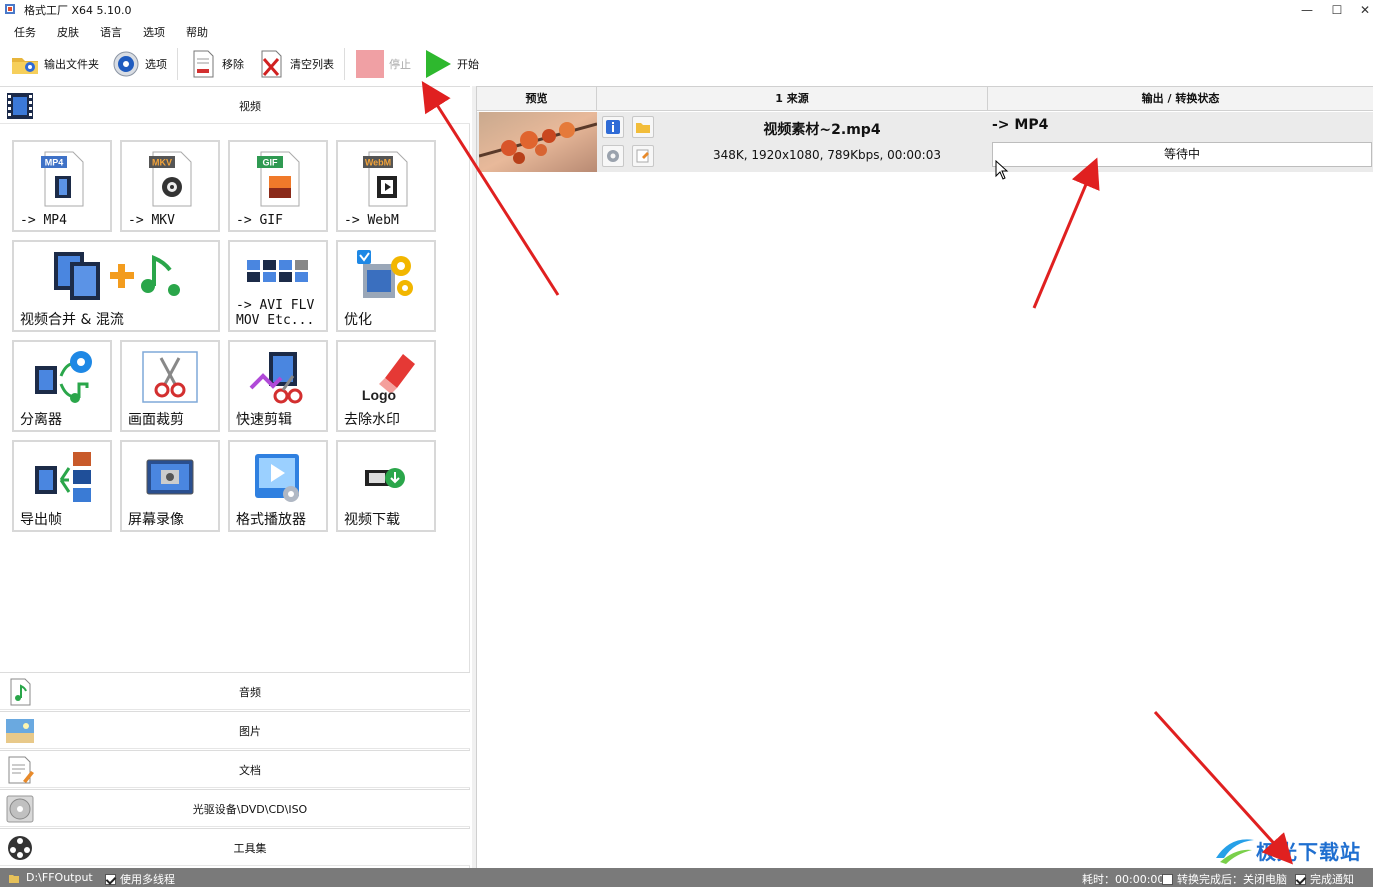 The width and height of the screenshot is (1373, 887). I want to click on stop-icon, so click(370, 64).